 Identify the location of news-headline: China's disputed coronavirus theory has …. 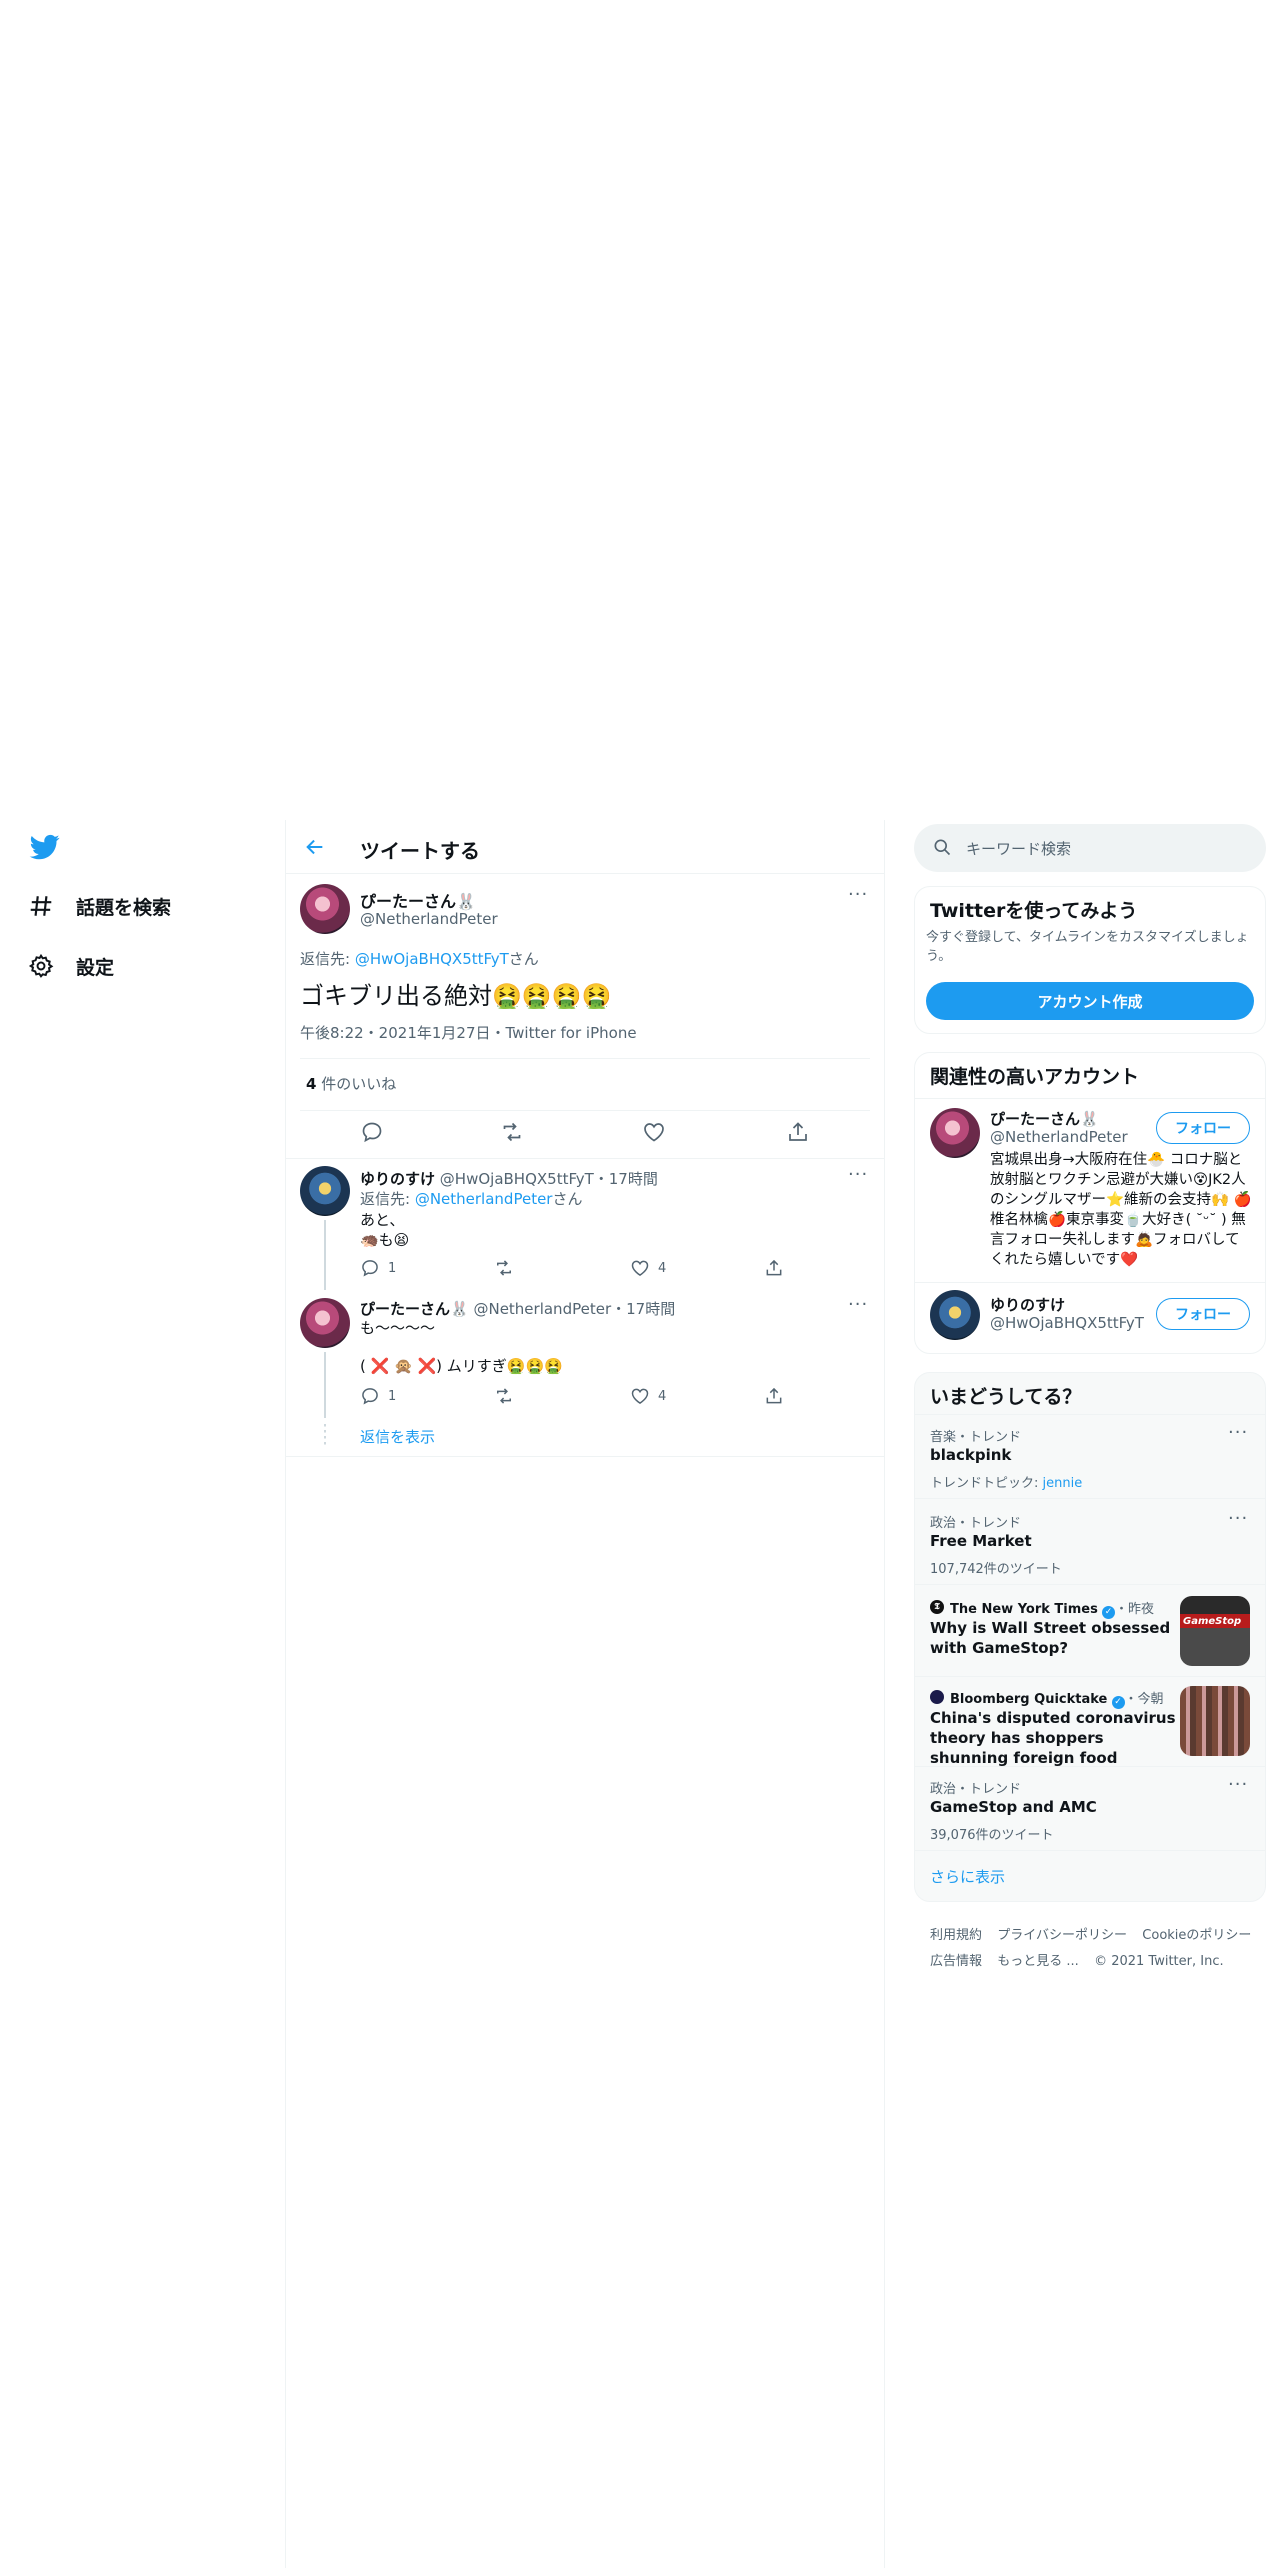
(1055, 1738).